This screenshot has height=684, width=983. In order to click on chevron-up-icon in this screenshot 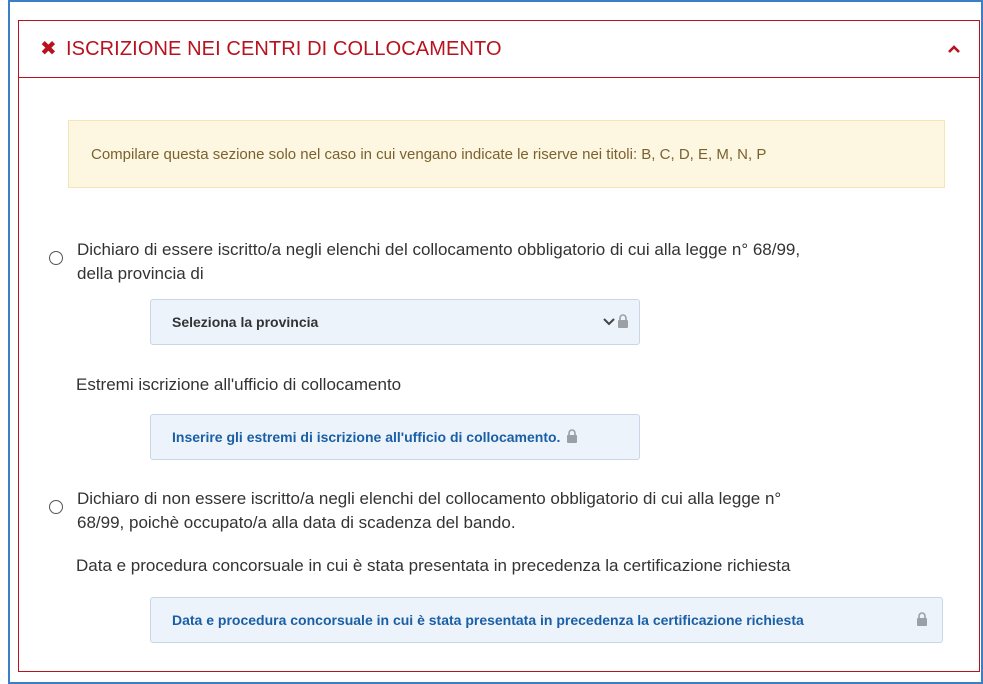, I will do `click(954, 49)`.